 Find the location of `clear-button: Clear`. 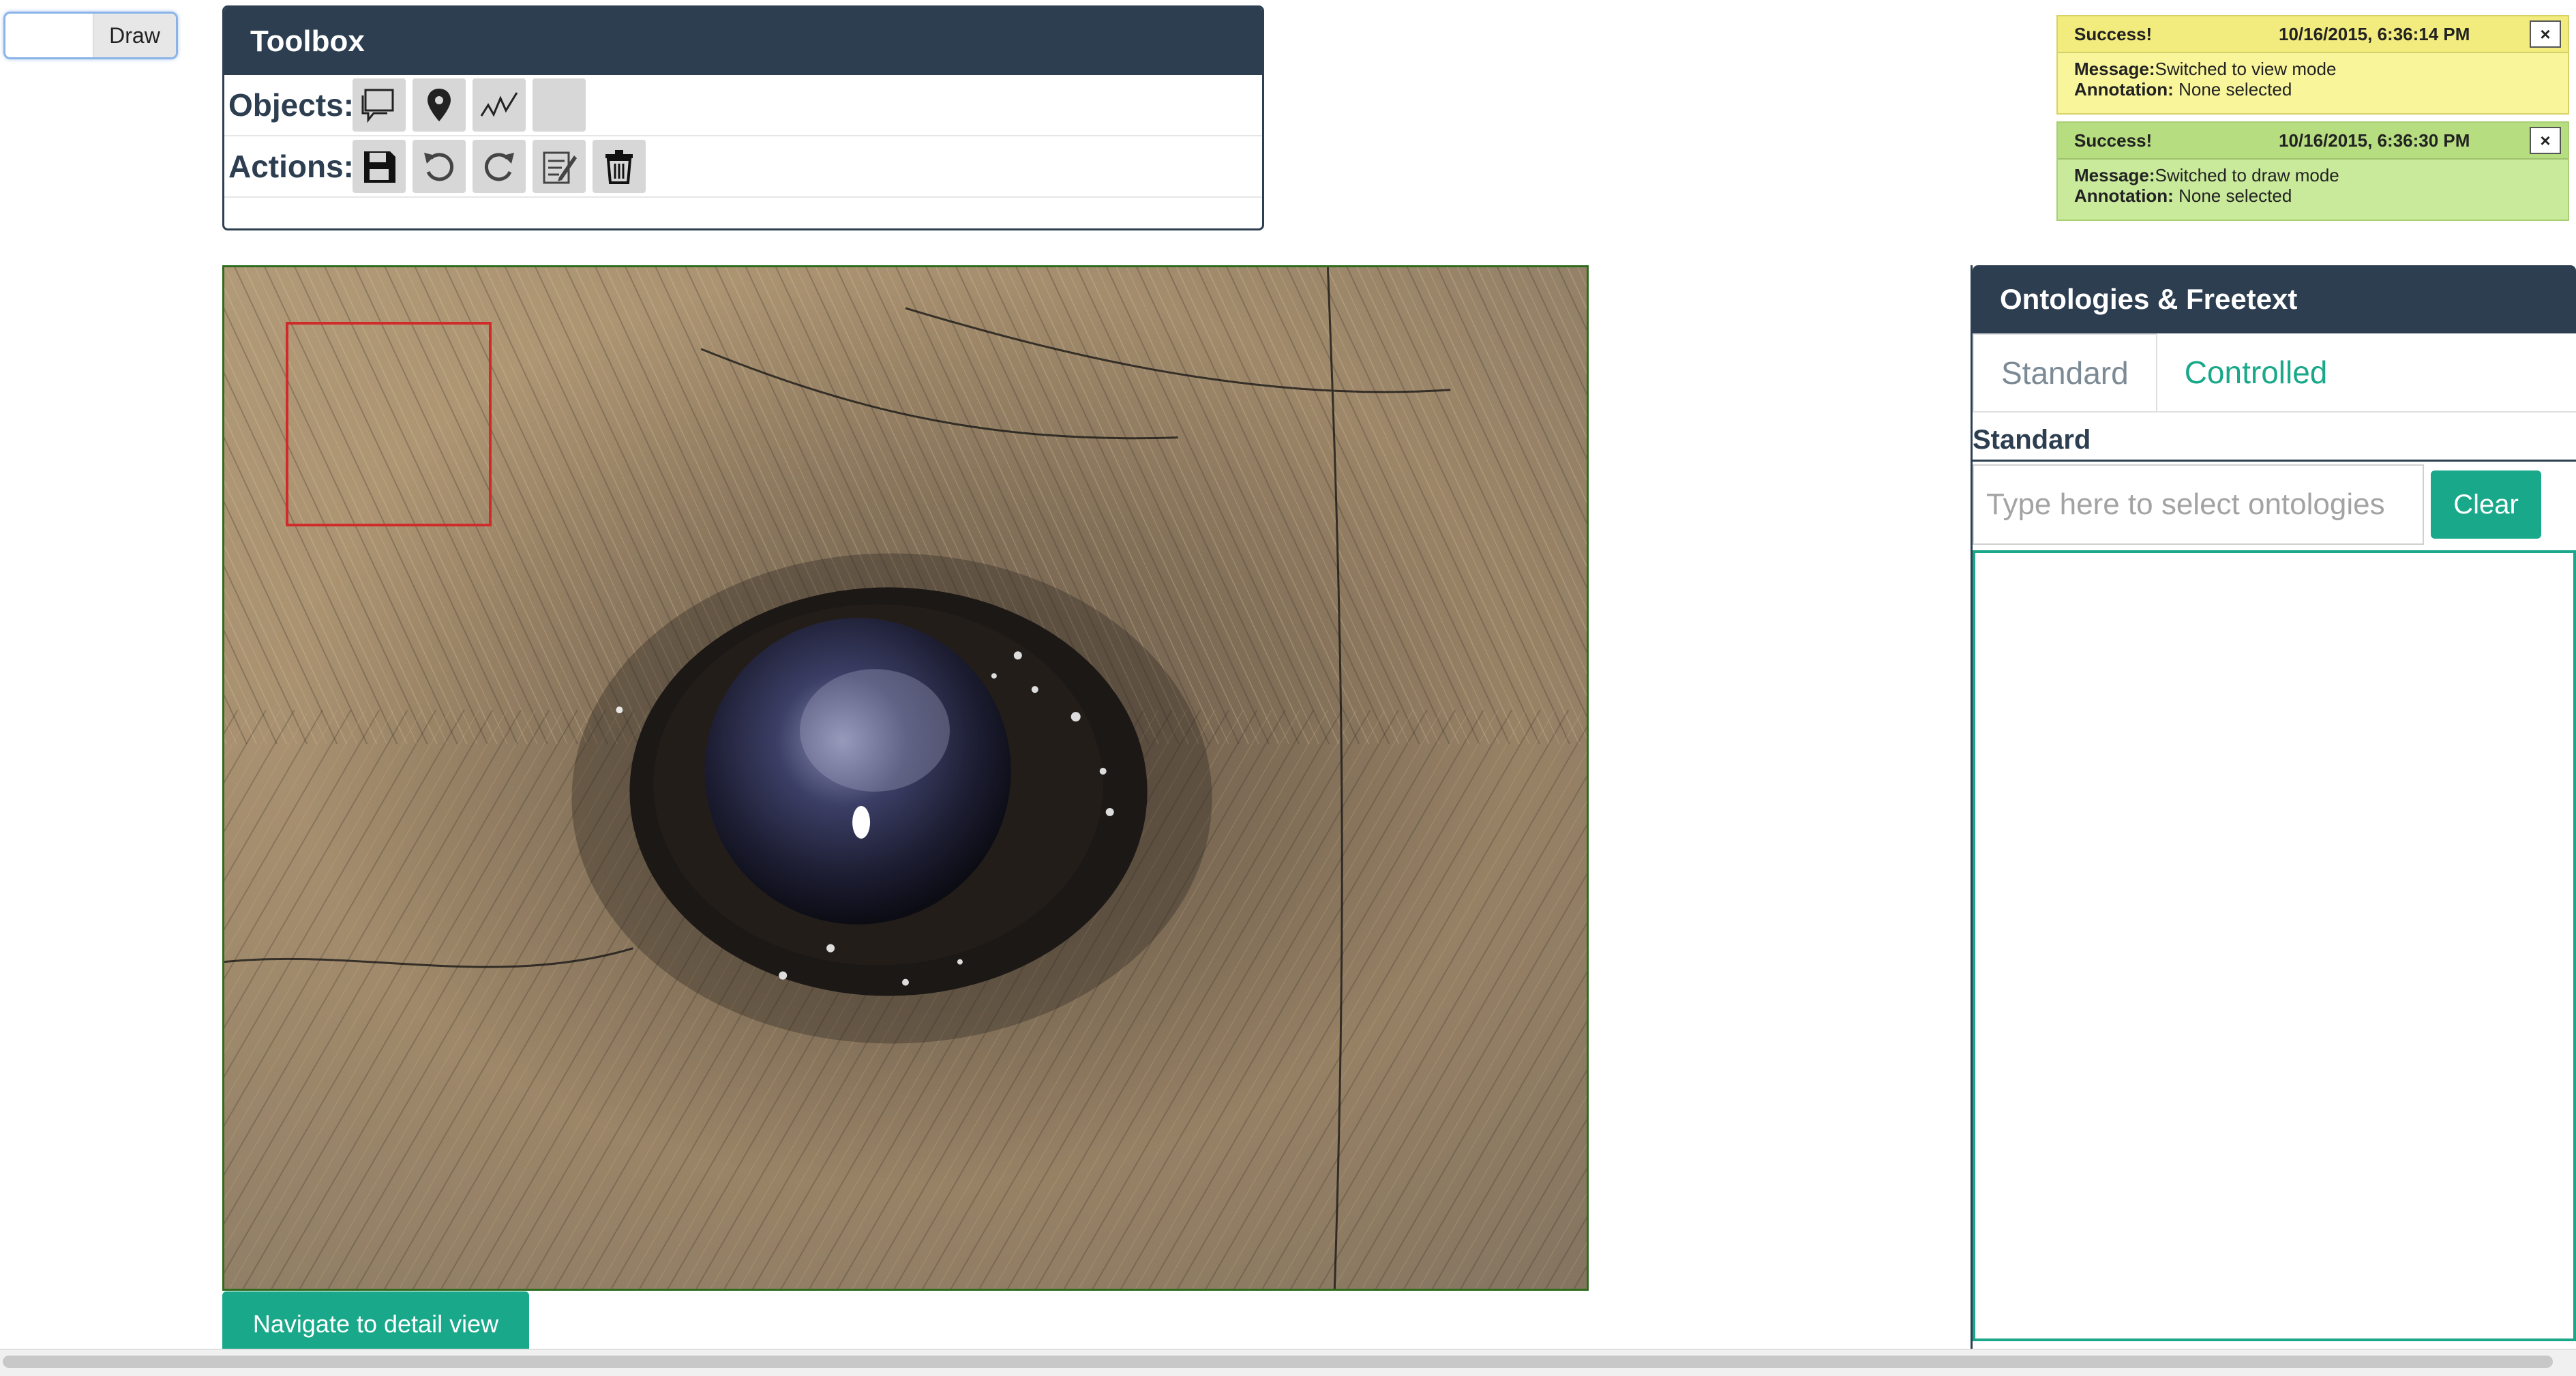

clear-button: Clear is located at coordinates (2486, 504).